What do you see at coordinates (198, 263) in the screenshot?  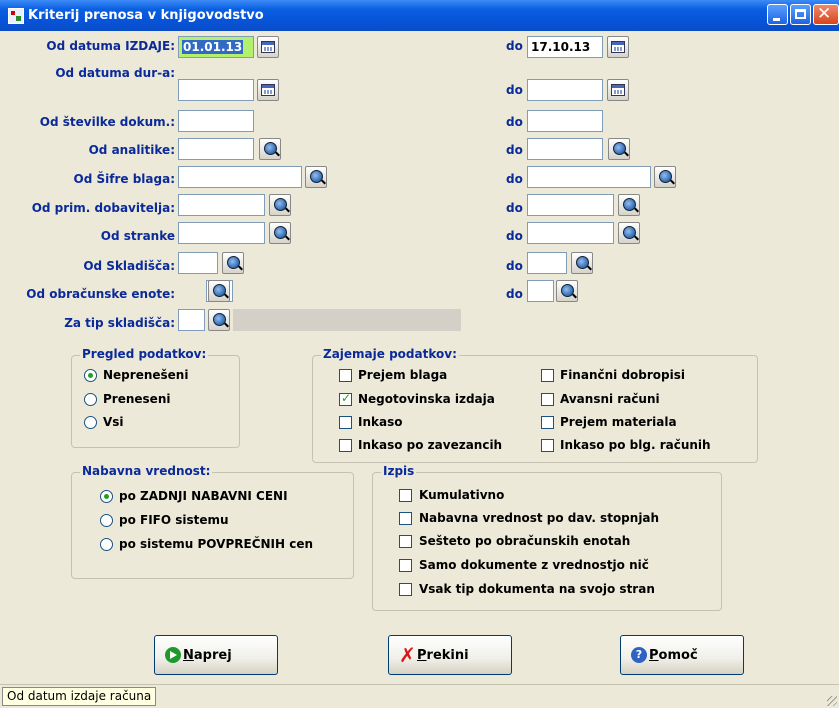 I see `warehouse-from-input` at bounding box center [198, 263].